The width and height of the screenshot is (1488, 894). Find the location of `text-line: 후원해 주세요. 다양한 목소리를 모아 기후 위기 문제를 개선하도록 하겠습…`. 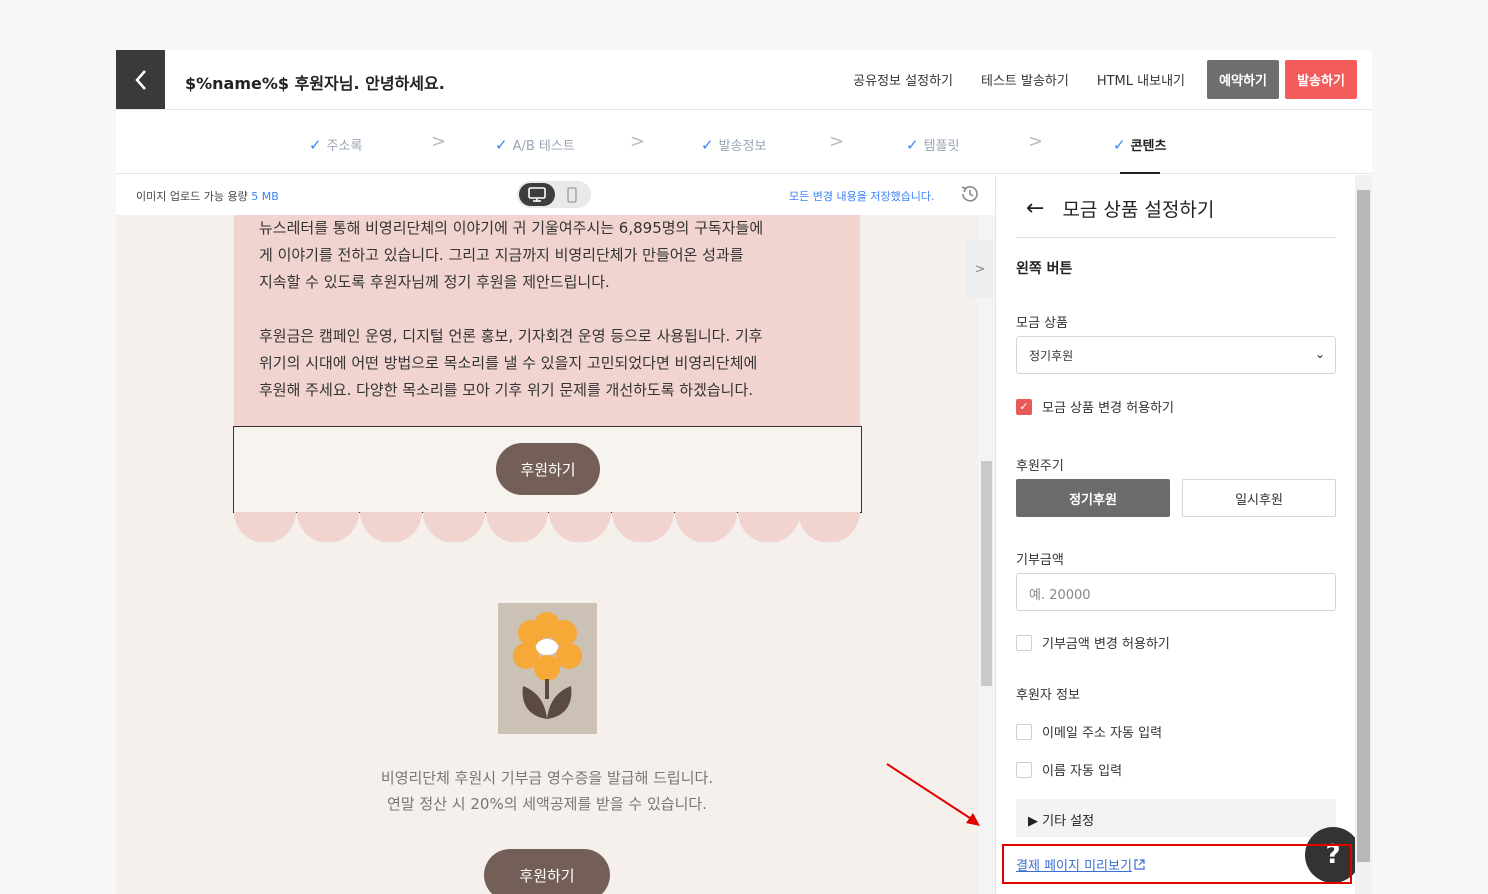

text-line: 후원해 주세요. 다양한 목소리를 모아 기후 위기 문제를 개선하도록 하겠습… is located at coordinates (506, 390).